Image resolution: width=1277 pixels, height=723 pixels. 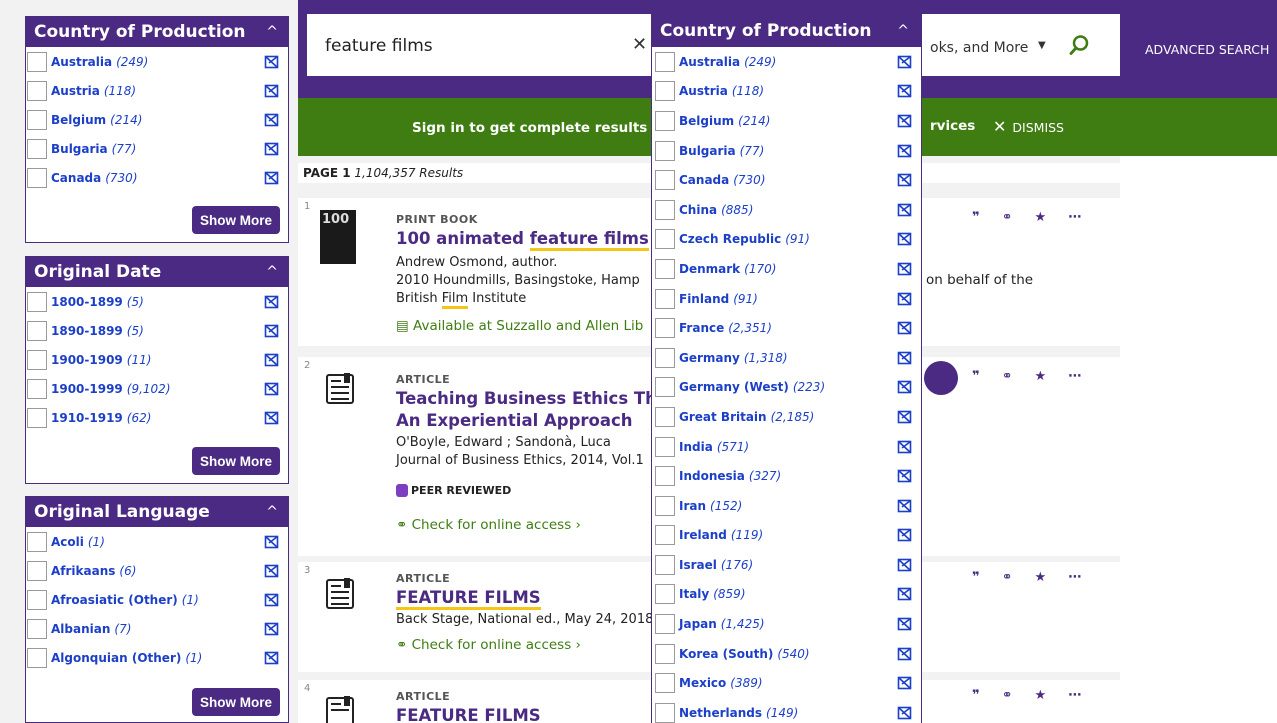 I want to click on facet-option-label: Czech Republic, so click(x=730, y=239).